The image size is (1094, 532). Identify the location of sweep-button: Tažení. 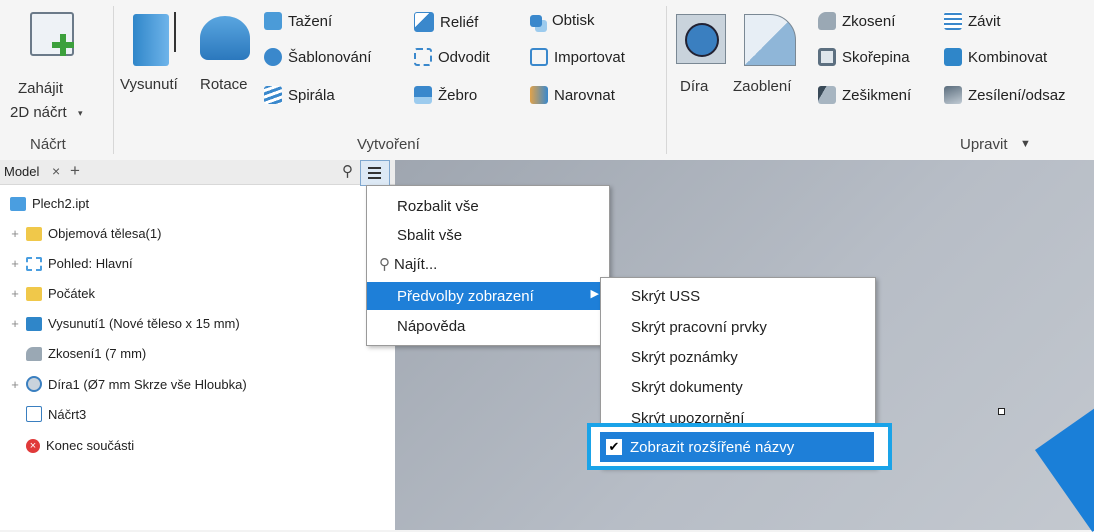
(298, 21).